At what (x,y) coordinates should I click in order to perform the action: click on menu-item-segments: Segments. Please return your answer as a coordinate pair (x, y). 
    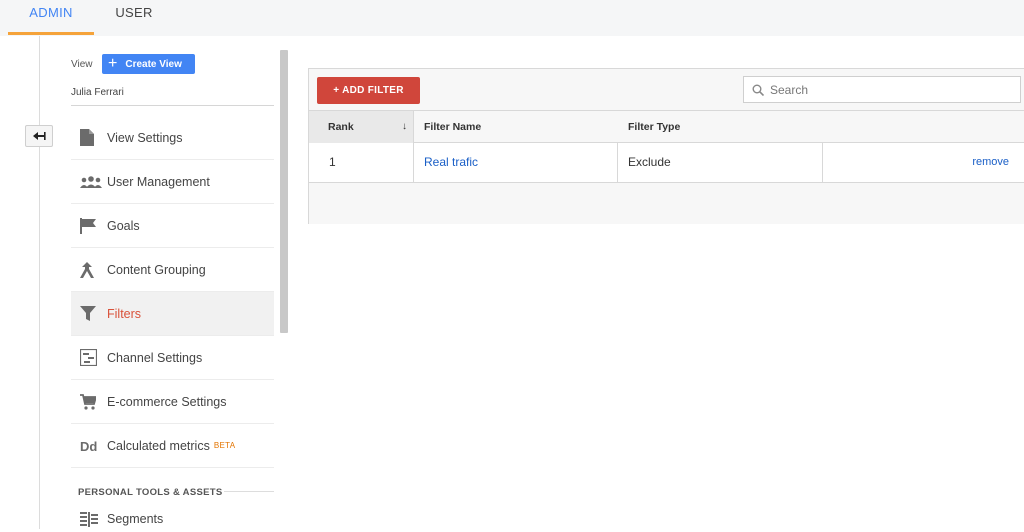
    Looking at the image, I should click on (172, 519).